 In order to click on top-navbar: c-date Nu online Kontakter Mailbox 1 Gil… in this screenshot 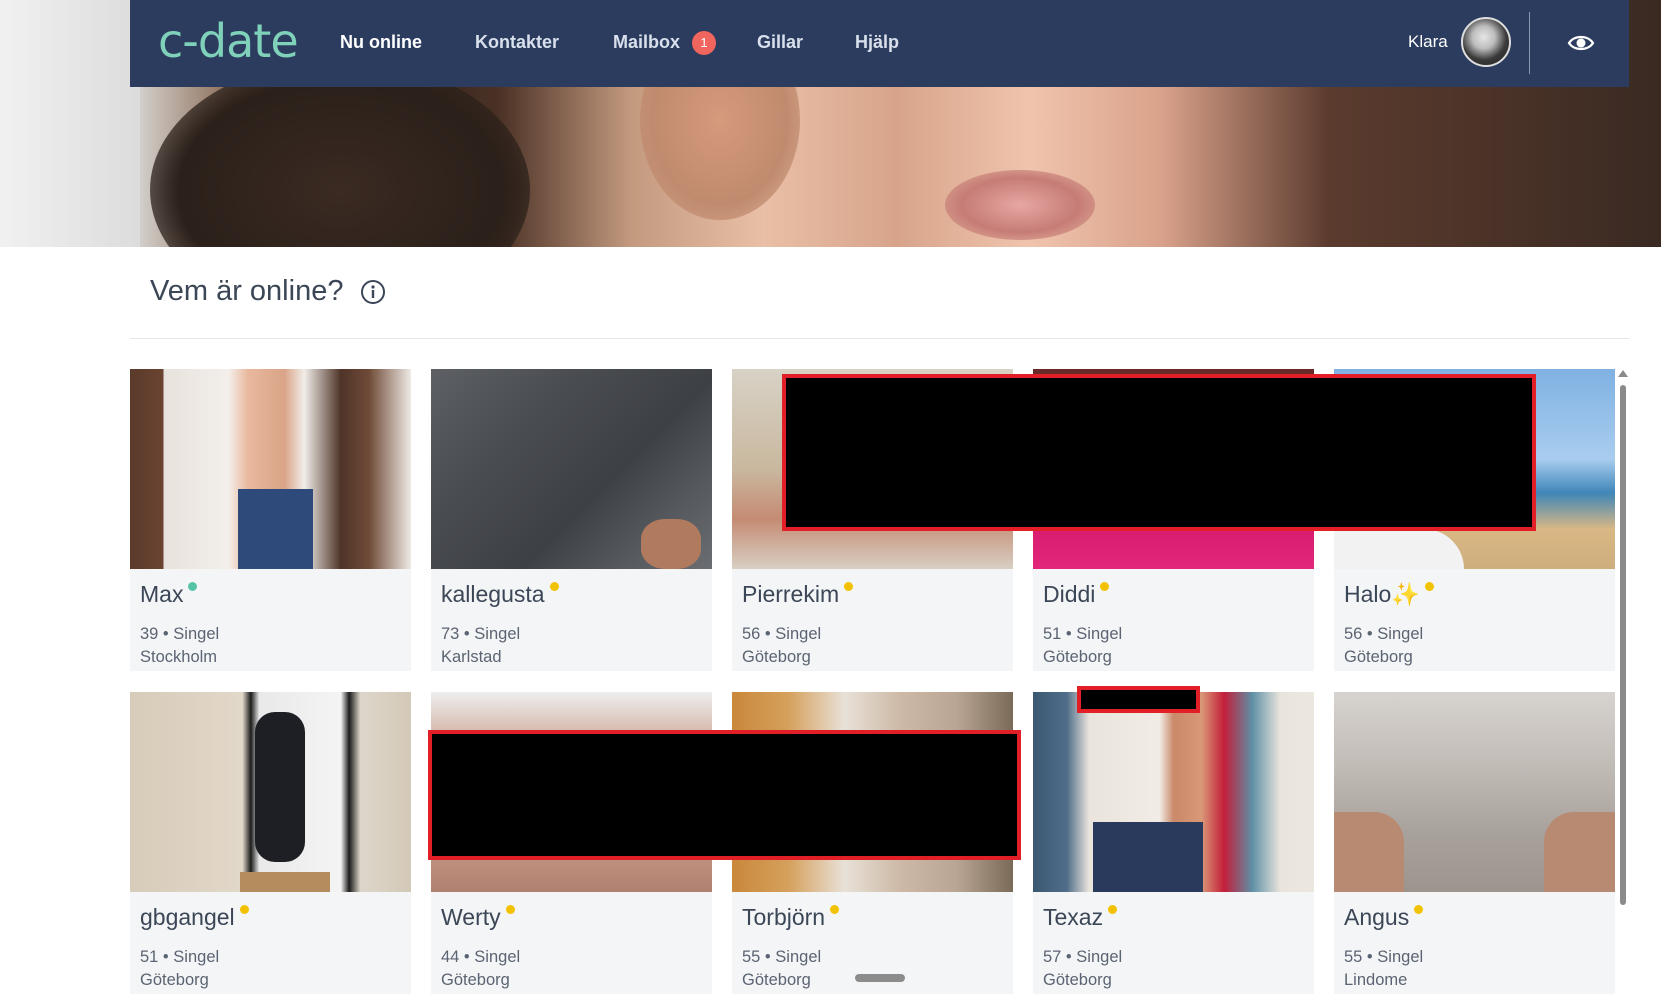, I will do `click(879, 43)`.